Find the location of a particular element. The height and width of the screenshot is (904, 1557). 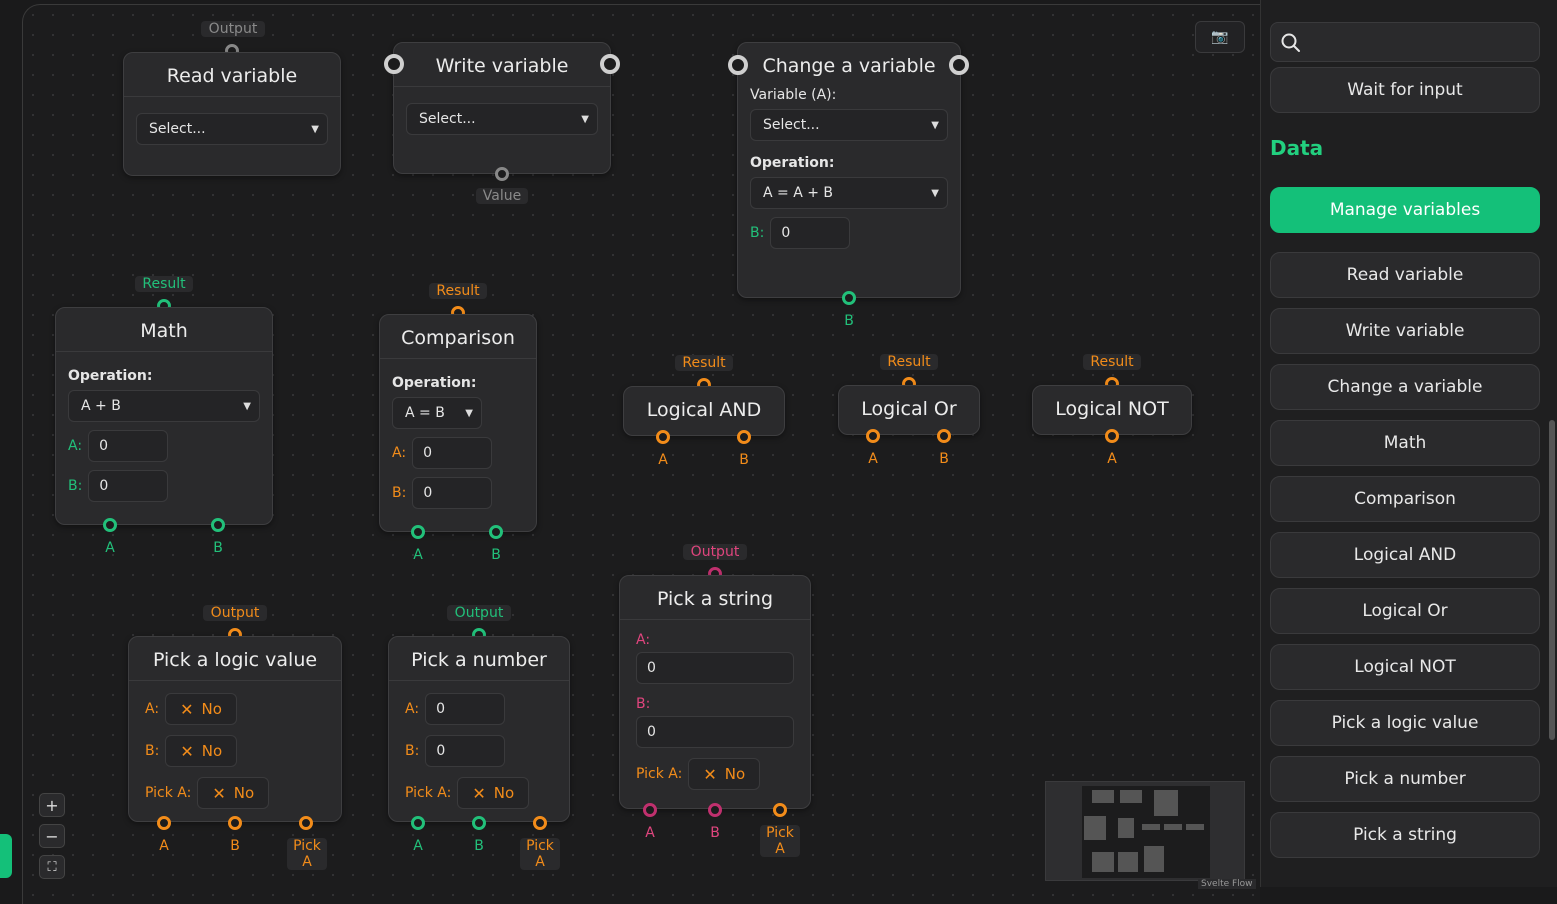

pick-string-node: Pick a string A: 0 B: 0 Pick A: ✕ No is located at coordinates (715, 692).